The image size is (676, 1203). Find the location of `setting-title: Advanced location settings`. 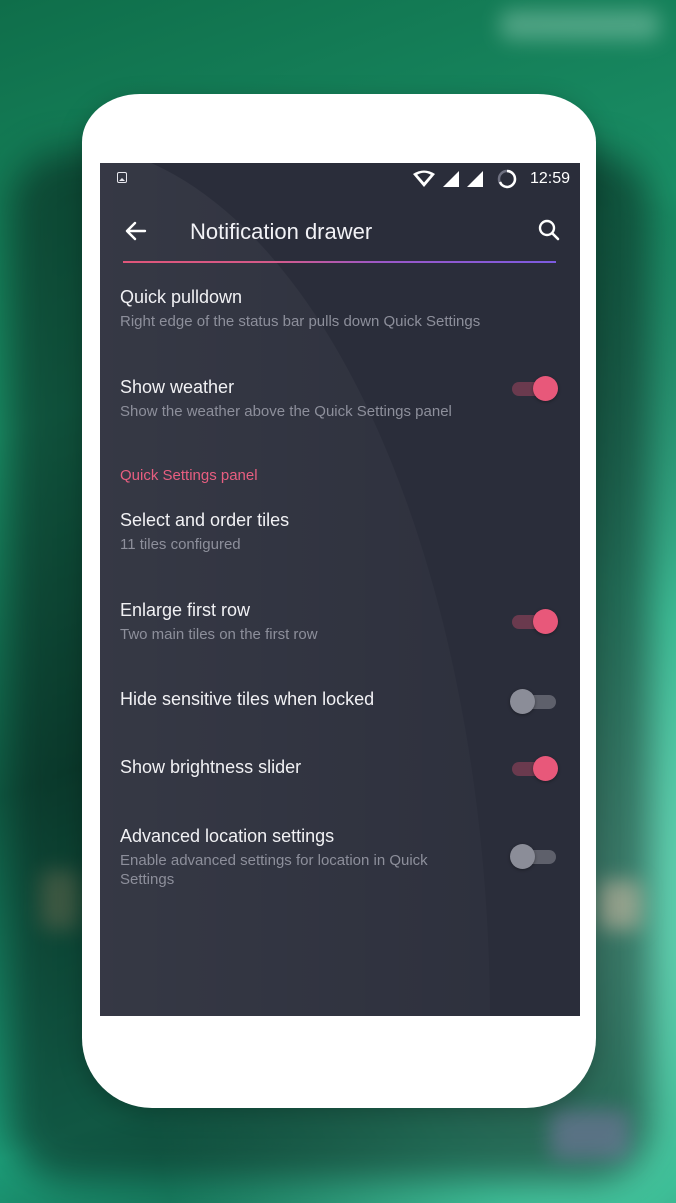

setting-title: Advanced location settings is located at coordinates (227, 836).